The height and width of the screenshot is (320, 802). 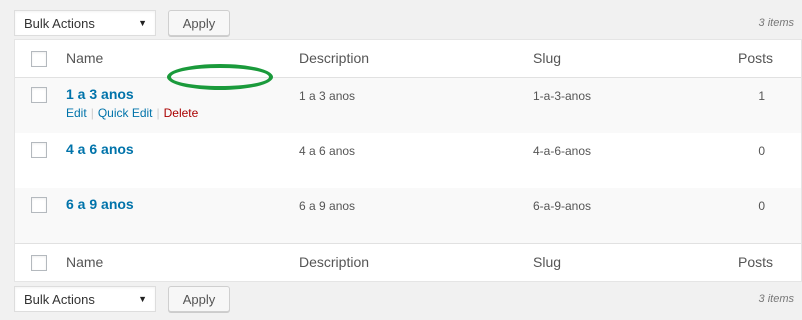 What do you see at coordinates (76, 113) in the screenshot?
I see `edit-link: Edit` at bounding box center [76, 113].